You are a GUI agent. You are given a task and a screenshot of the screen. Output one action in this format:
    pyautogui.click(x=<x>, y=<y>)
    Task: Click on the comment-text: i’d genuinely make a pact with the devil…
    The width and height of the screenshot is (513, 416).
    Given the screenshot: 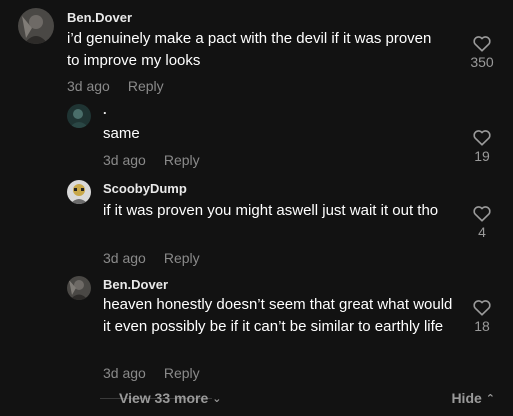 What is the action you would take?
    pyautogui.click(x=249, y=49)
    